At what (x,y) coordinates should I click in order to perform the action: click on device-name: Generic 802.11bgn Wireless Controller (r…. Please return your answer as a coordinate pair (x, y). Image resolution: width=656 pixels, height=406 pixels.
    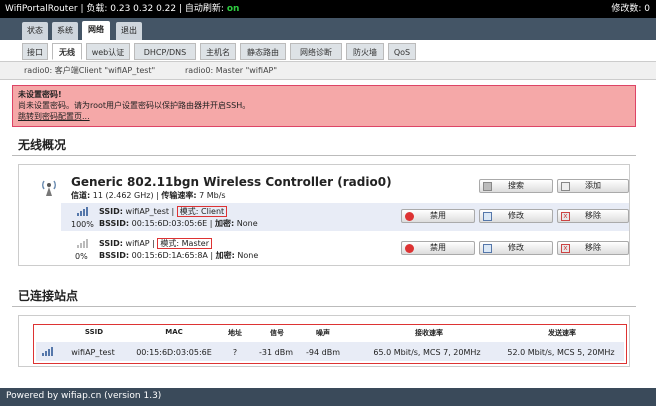
    Looking at the image, I should click on (231, 182).